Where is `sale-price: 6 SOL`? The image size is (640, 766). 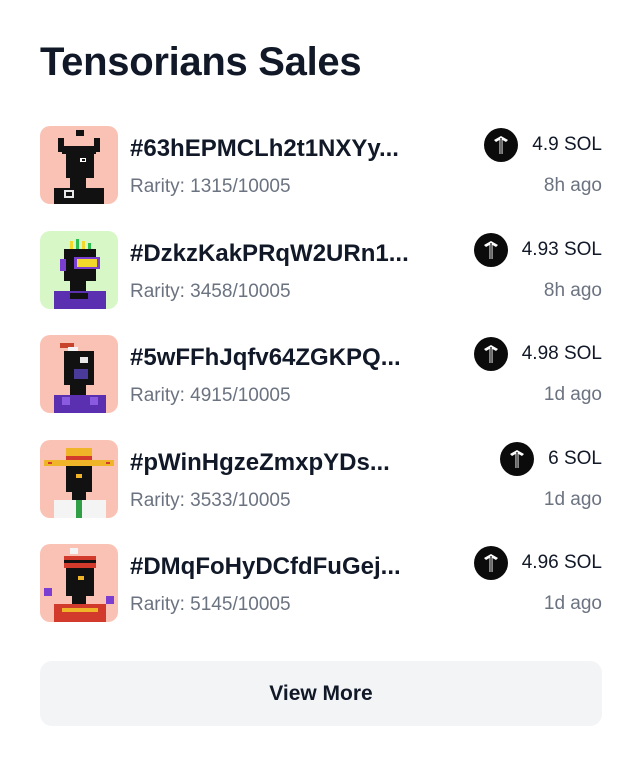
sale-price: 6 SOL is located at coordinates (575, 458).